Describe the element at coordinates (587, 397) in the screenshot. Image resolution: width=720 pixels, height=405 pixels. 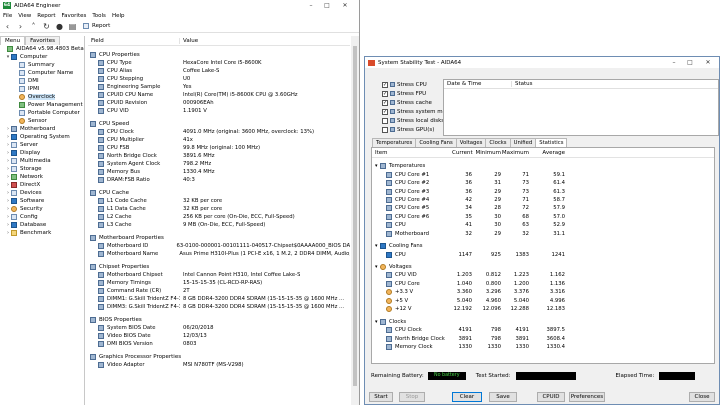
I see `preferences-button: Preferences` at that location.